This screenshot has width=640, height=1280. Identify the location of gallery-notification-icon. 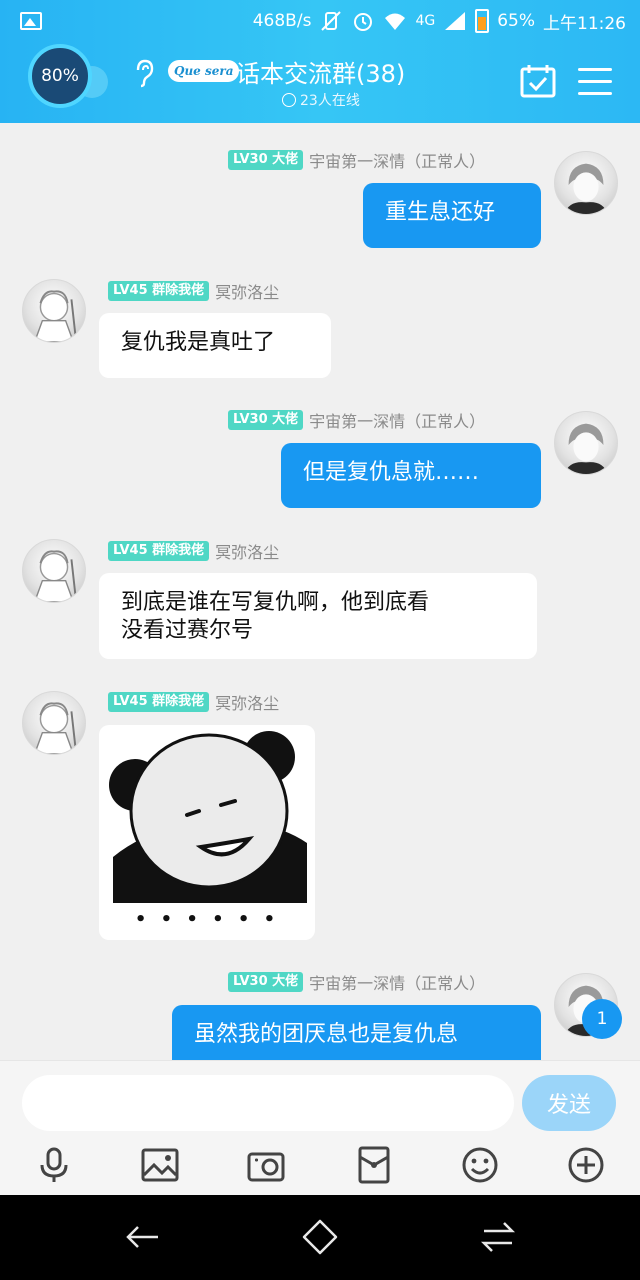
(31, 21).